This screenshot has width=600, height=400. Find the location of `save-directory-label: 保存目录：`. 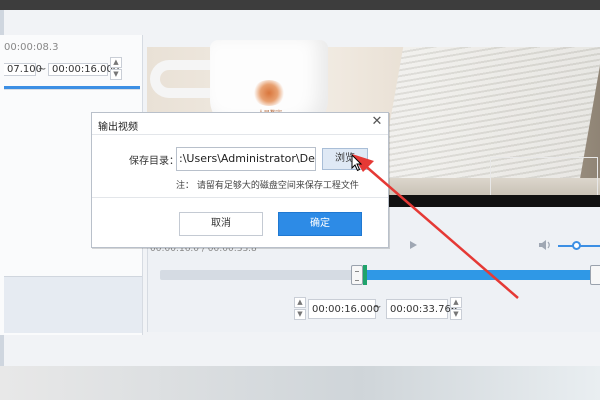

save-directory-label: 保存目录： is located at coordinates (154, 161).